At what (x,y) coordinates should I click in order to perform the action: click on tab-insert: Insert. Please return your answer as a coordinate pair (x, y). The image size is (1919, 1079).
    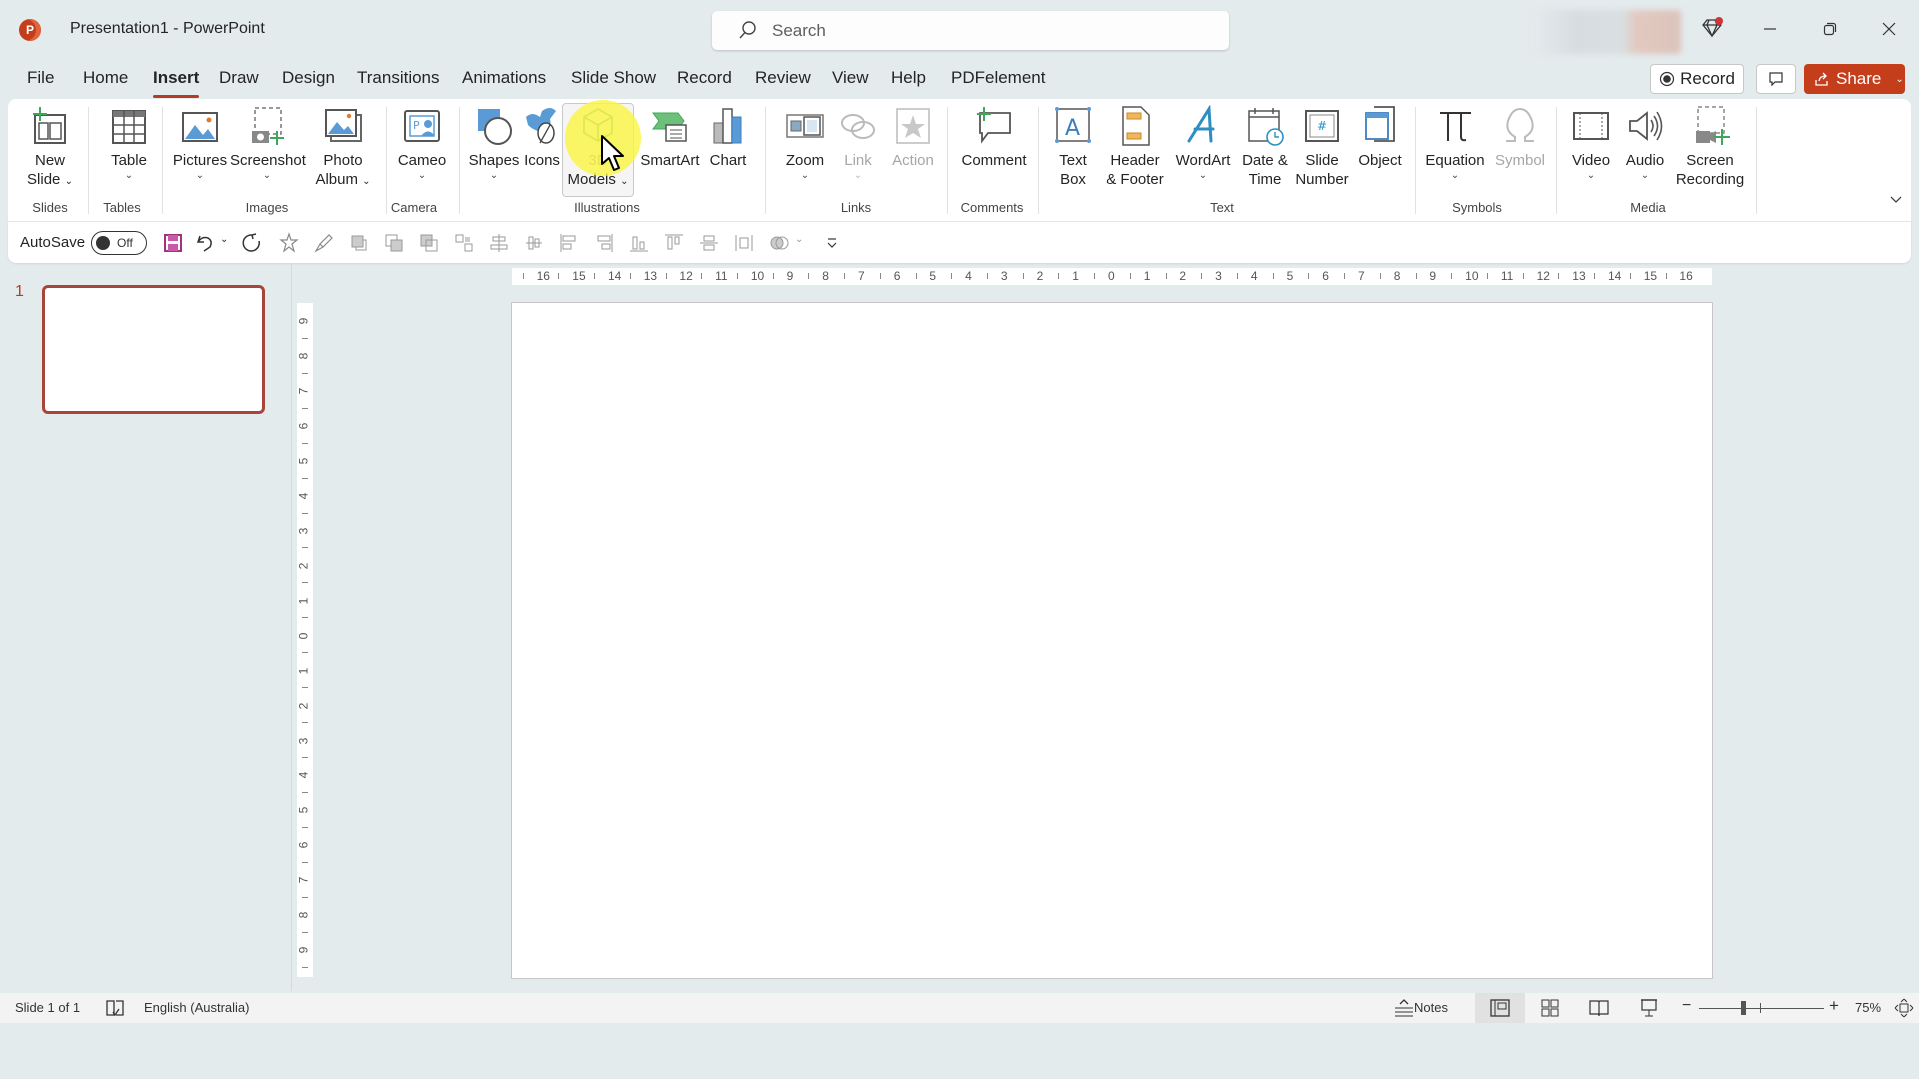
    Looking at the image, I should click on (176, 83).